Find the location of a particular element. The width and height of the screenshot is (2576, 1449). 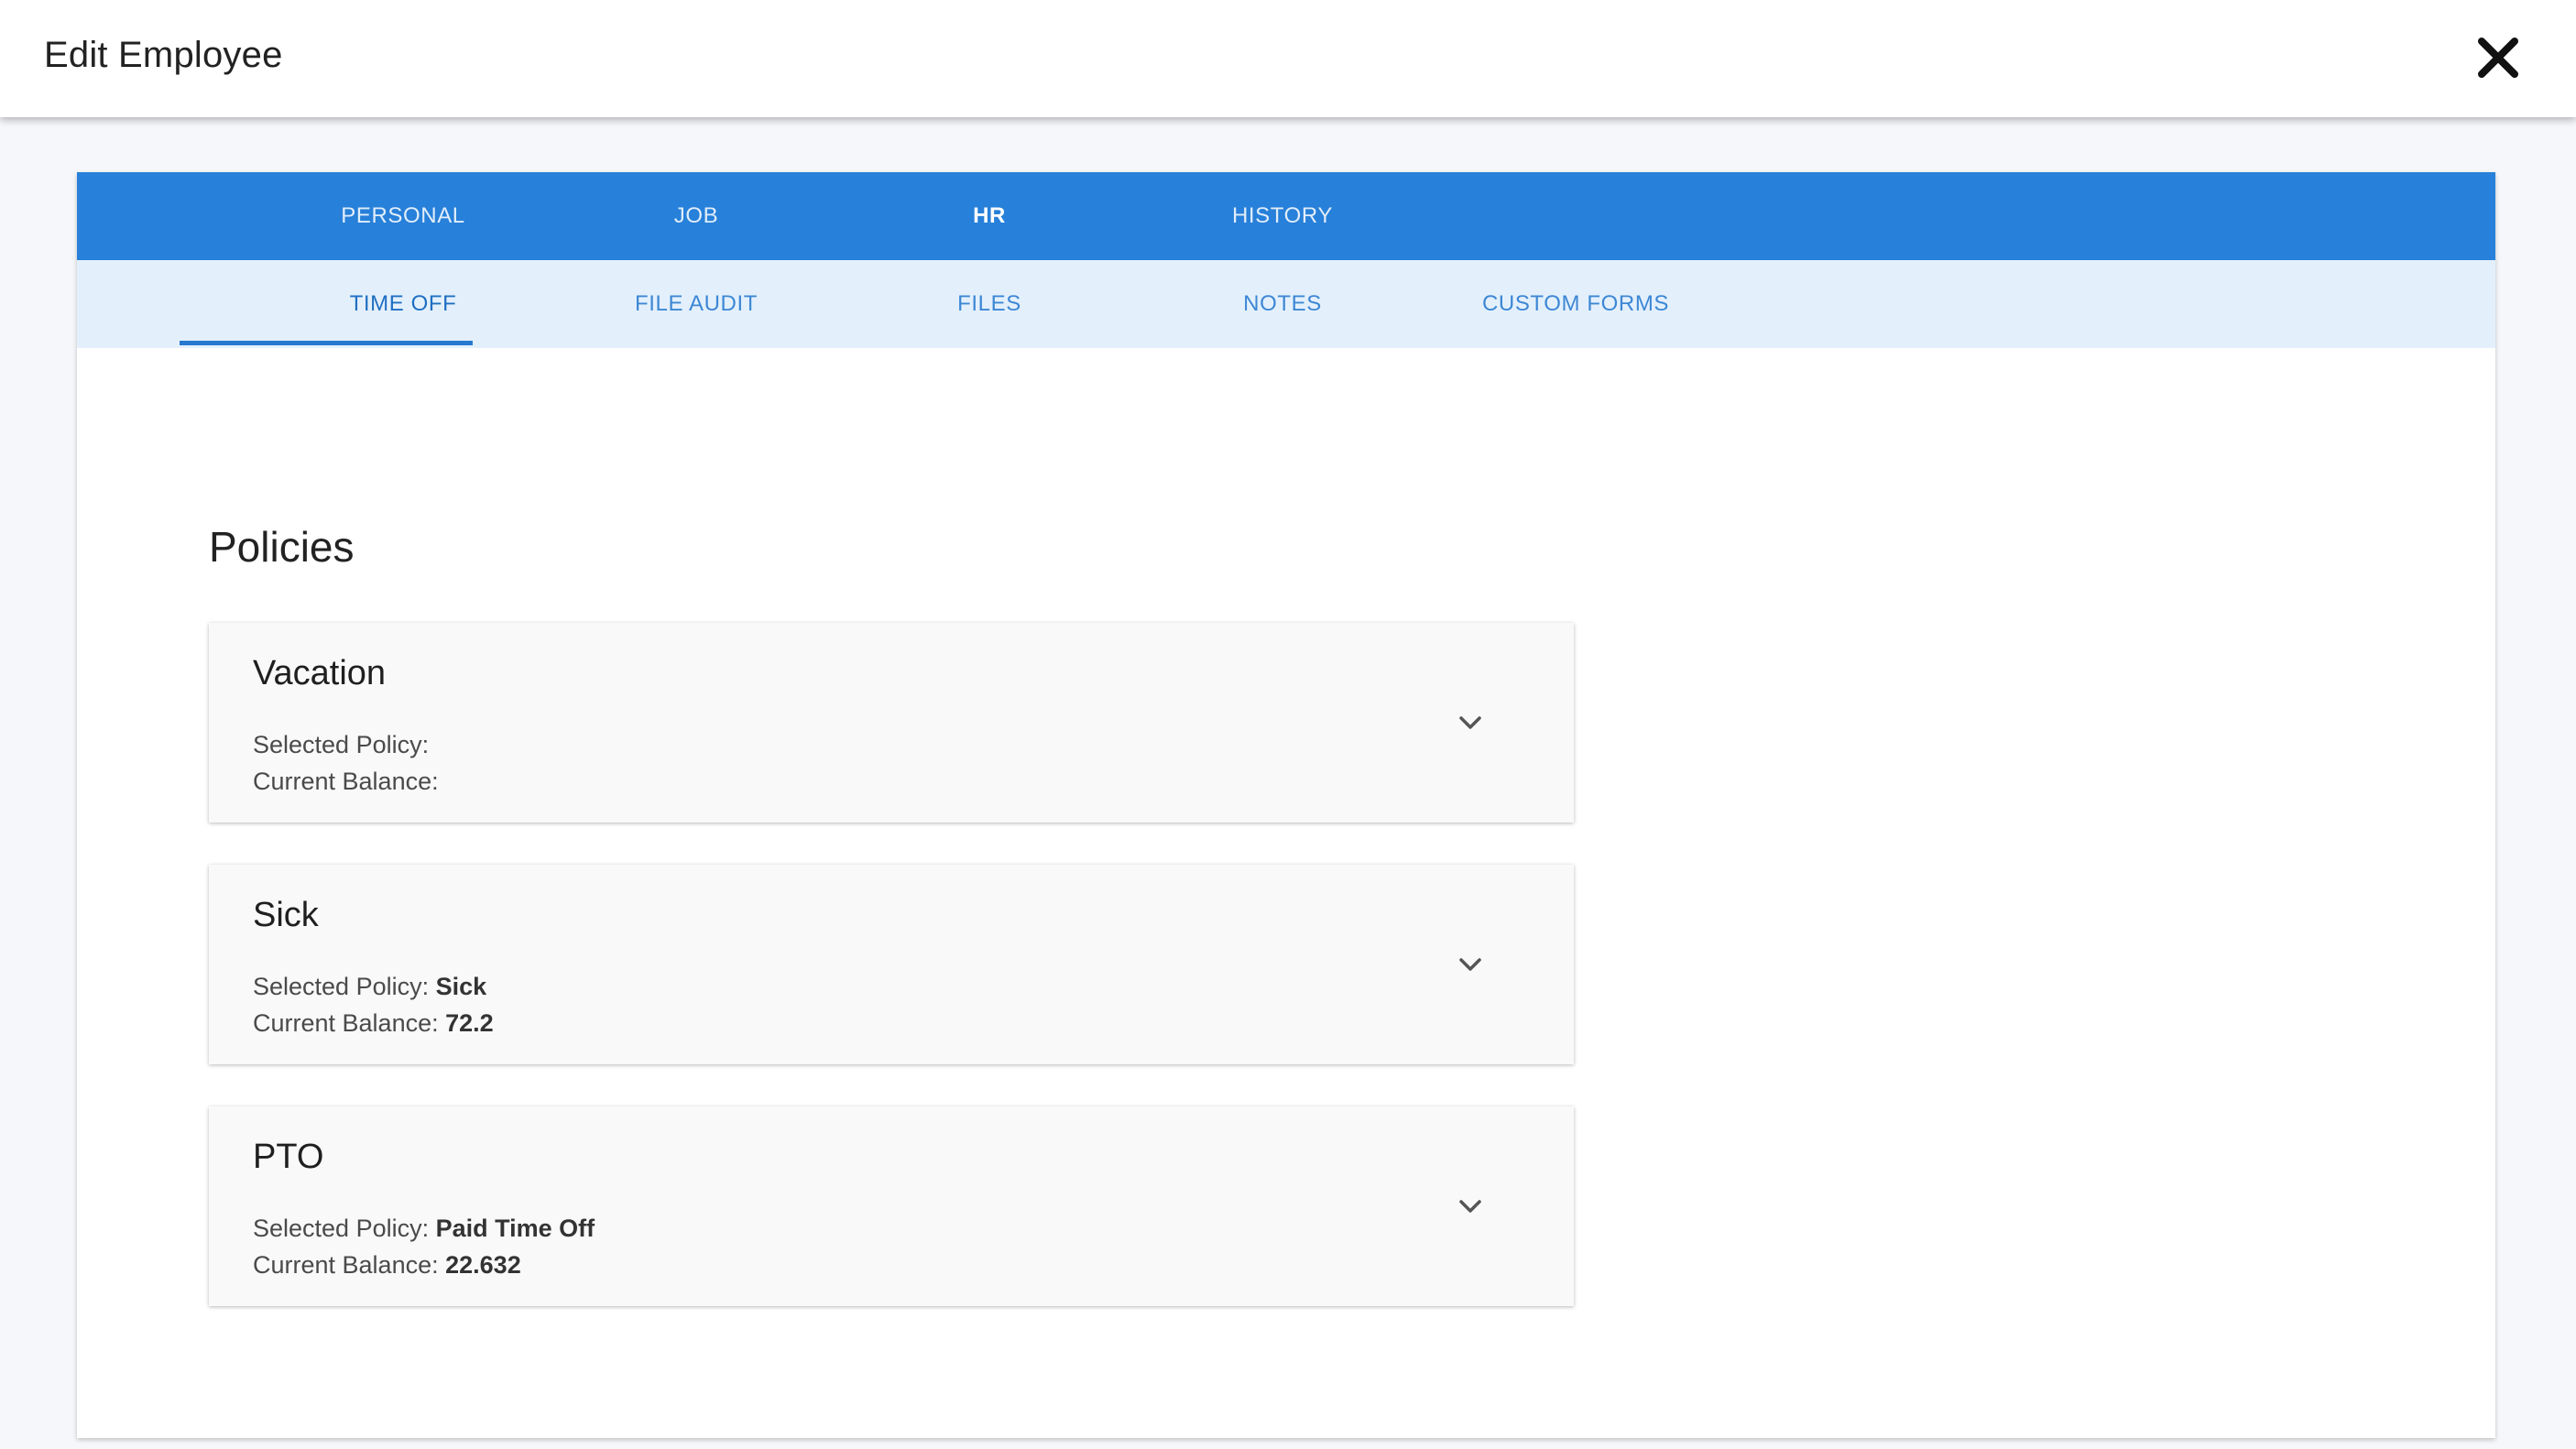

selected-policy-line: Selected Policy: Sick is located at coordinates (370, 987).